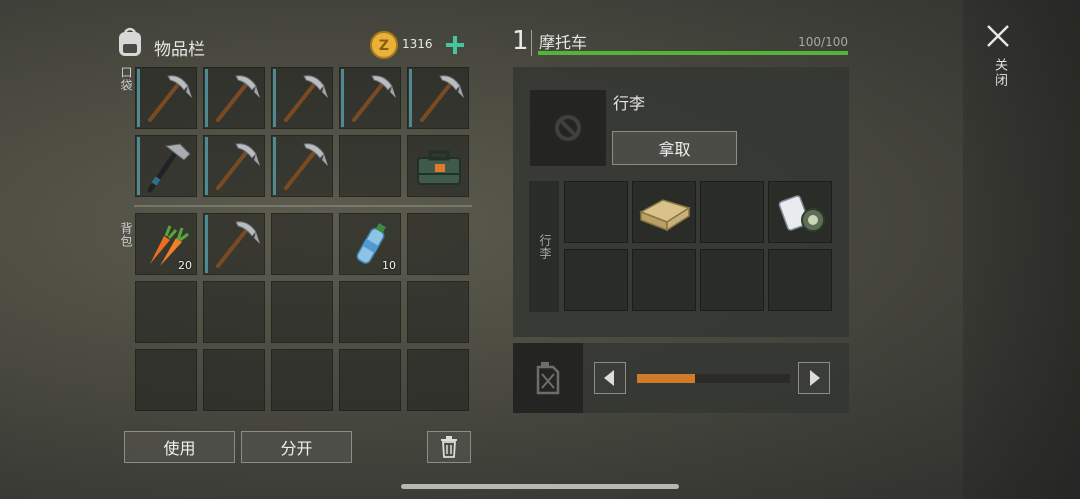 The width and height of the screenshot is (1080, 499). What do you see at coordinates (545, 247) in the screenshot?
I see `cargo-label: 行李` at bounding box center [545, 247].